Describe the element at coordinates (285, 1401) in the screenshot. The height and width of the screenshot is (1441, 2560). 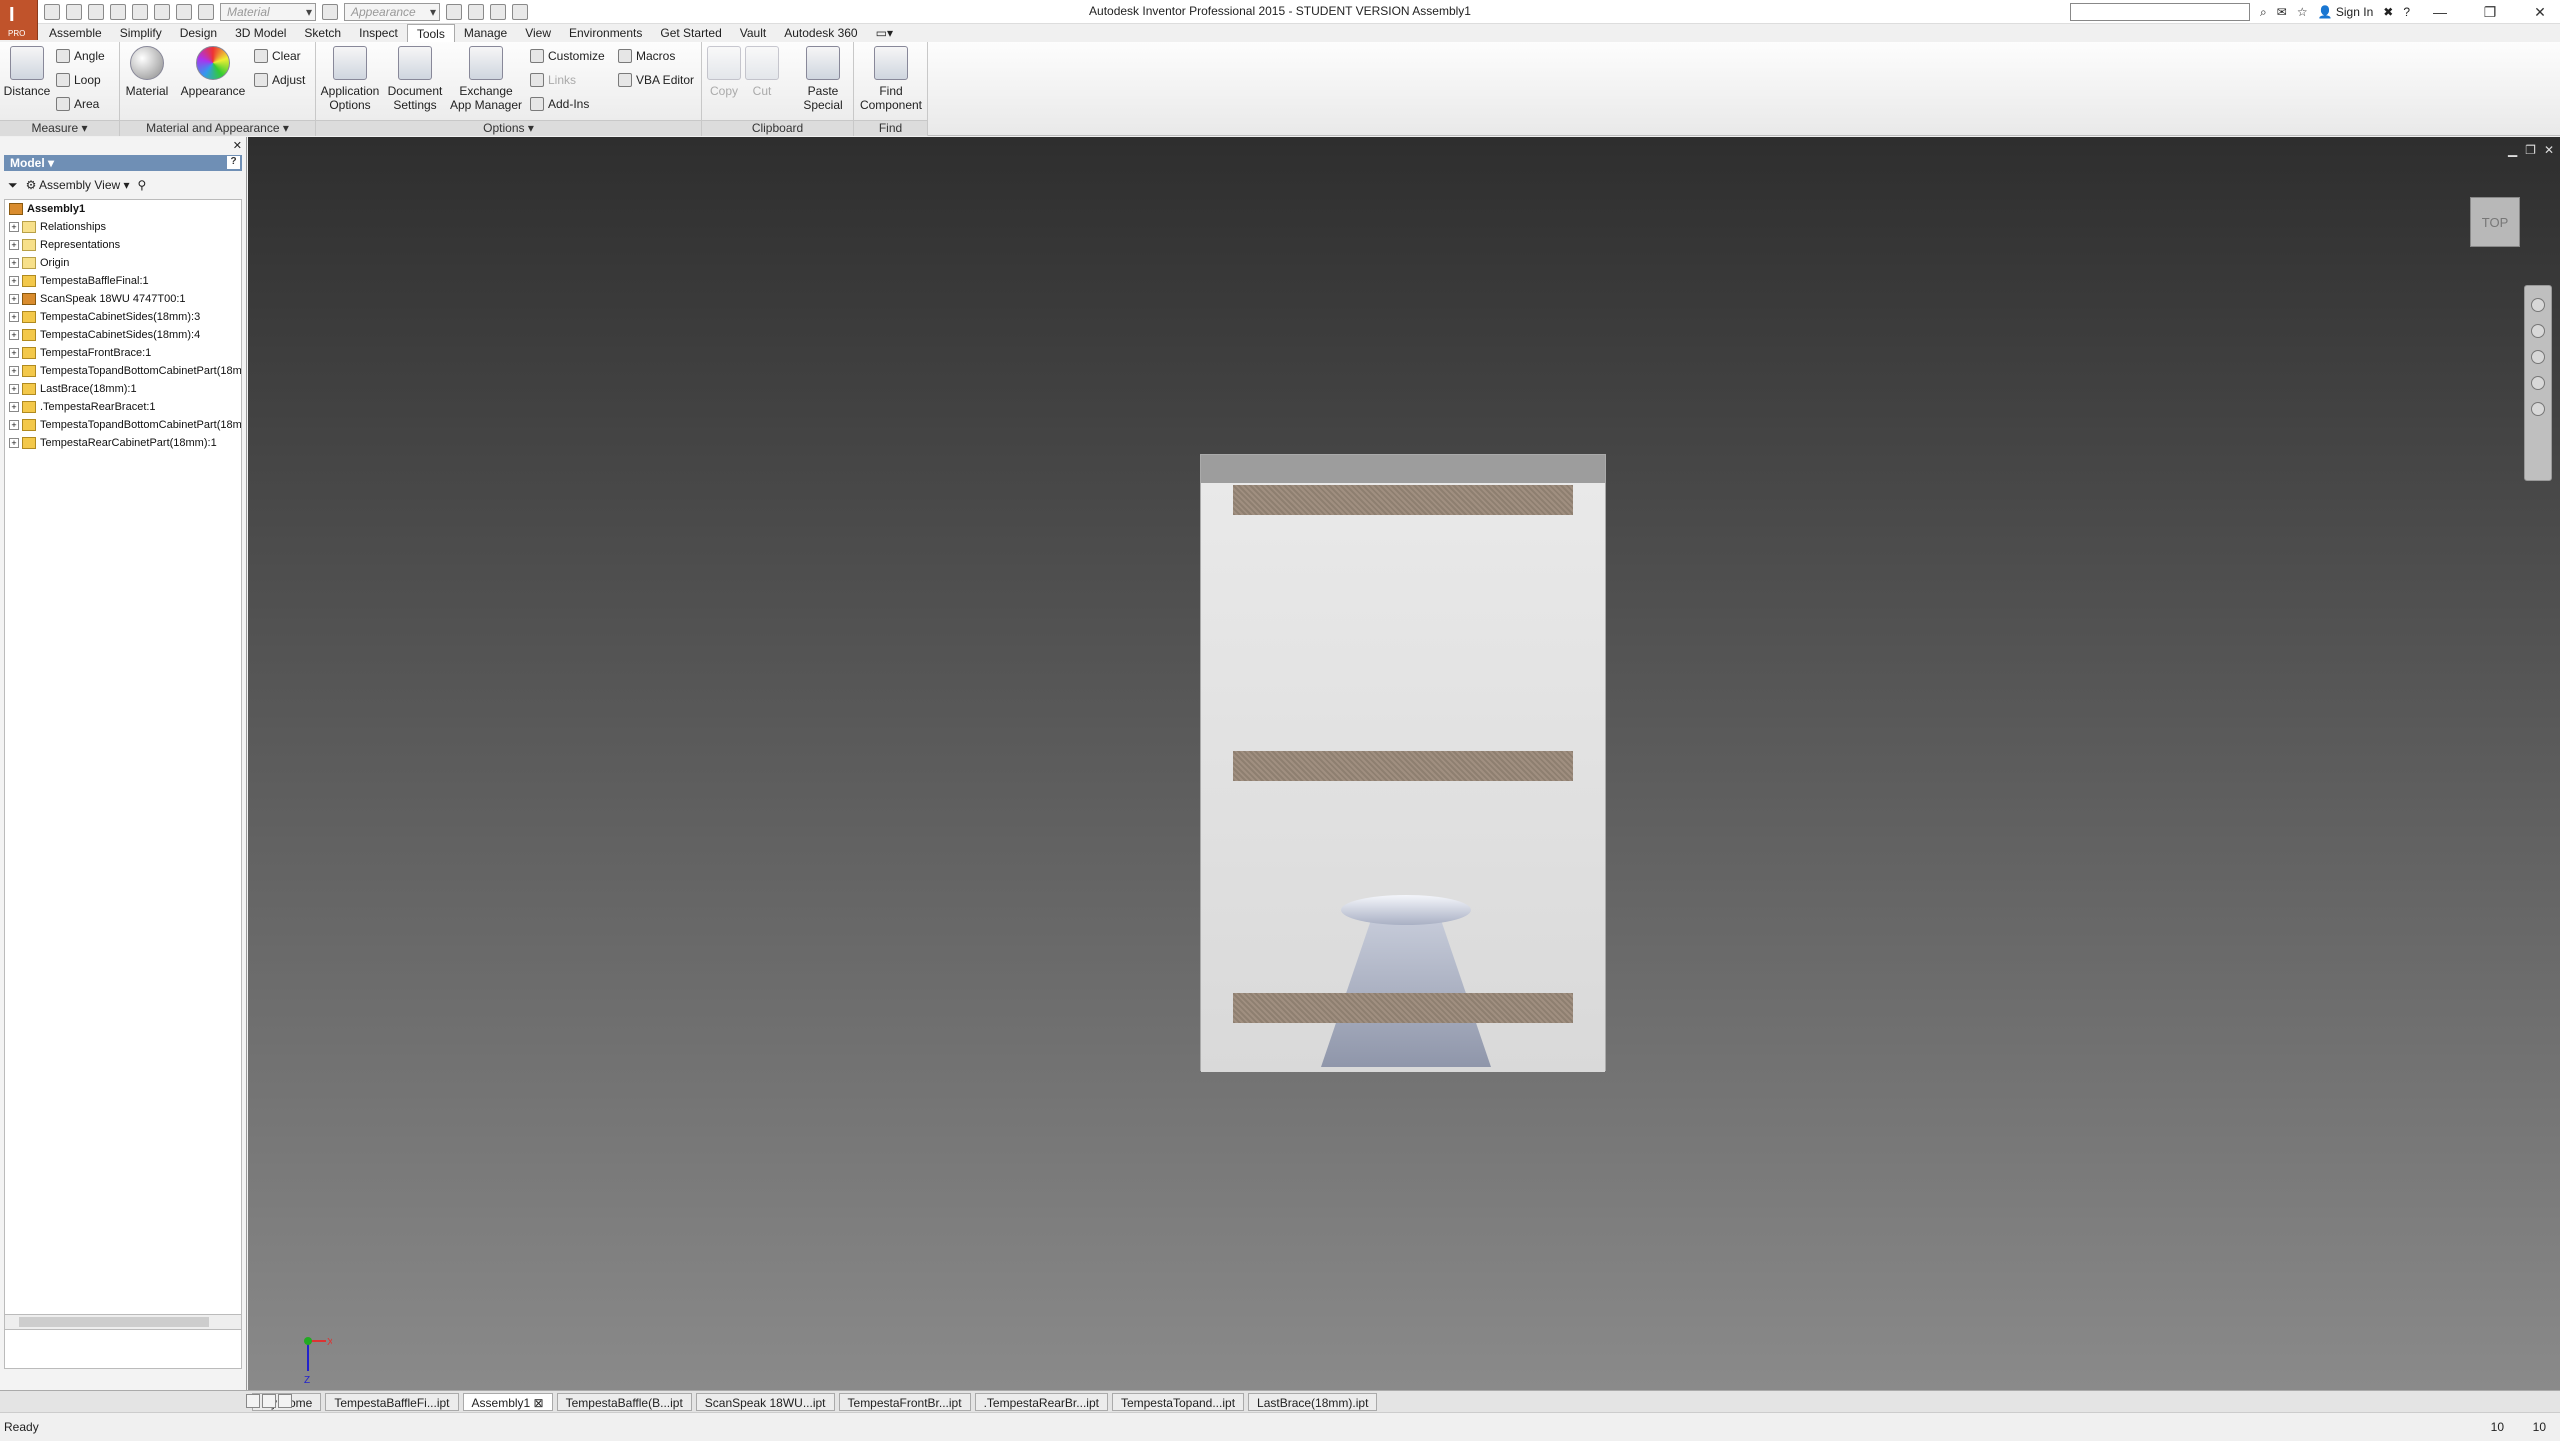
I see `tab-menu-icon` at that location.